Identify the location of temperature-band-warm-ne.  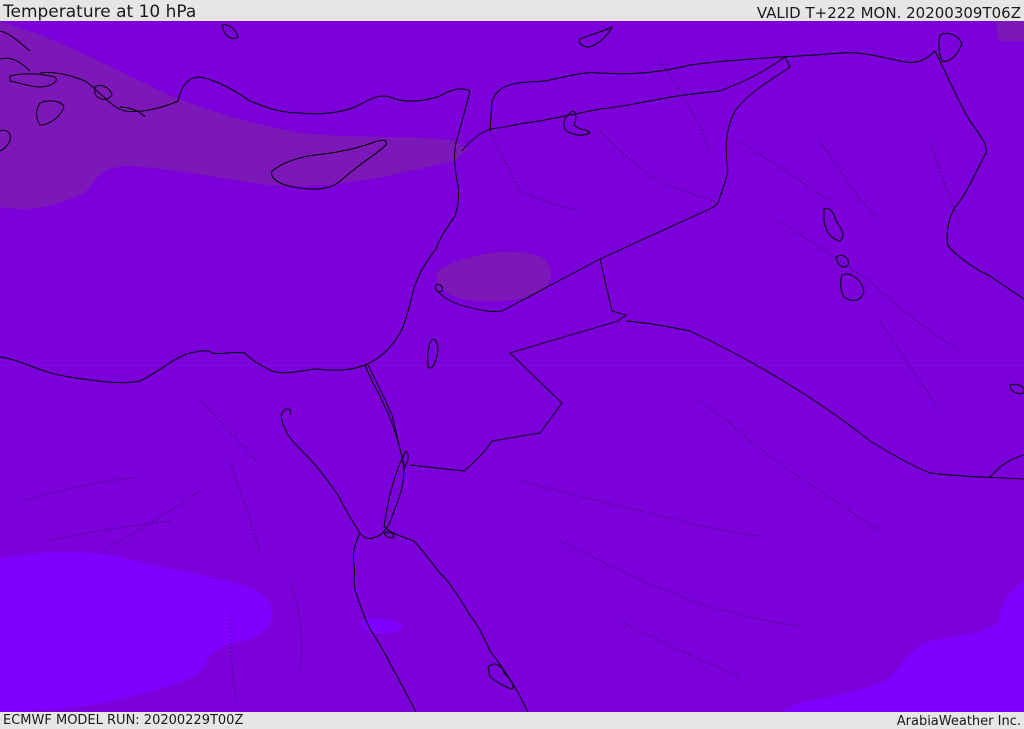
(1010, 31).